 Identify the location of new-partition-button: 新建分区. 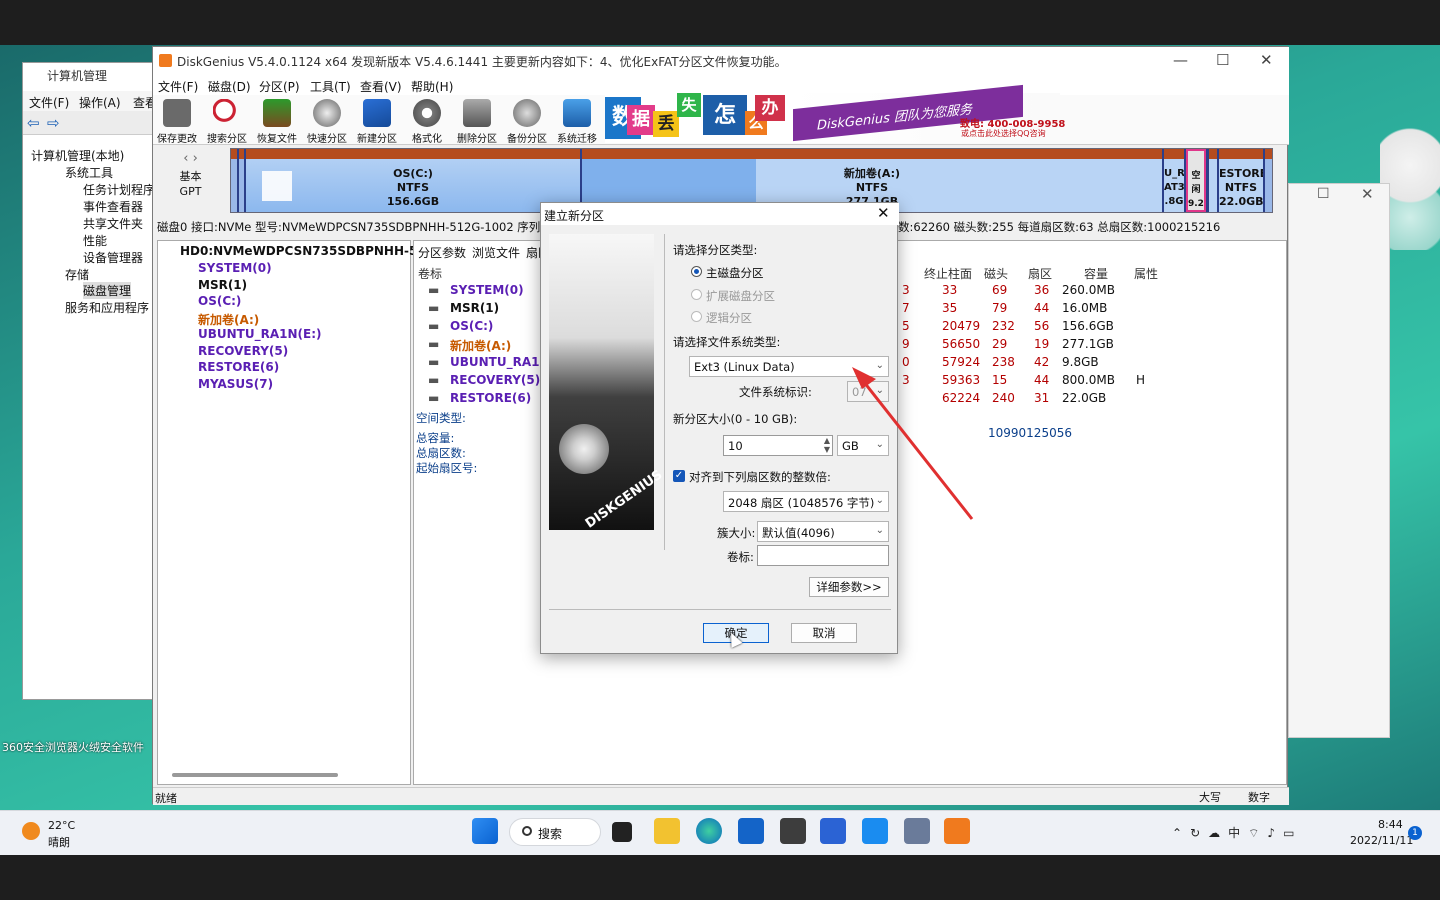
(377, 121).